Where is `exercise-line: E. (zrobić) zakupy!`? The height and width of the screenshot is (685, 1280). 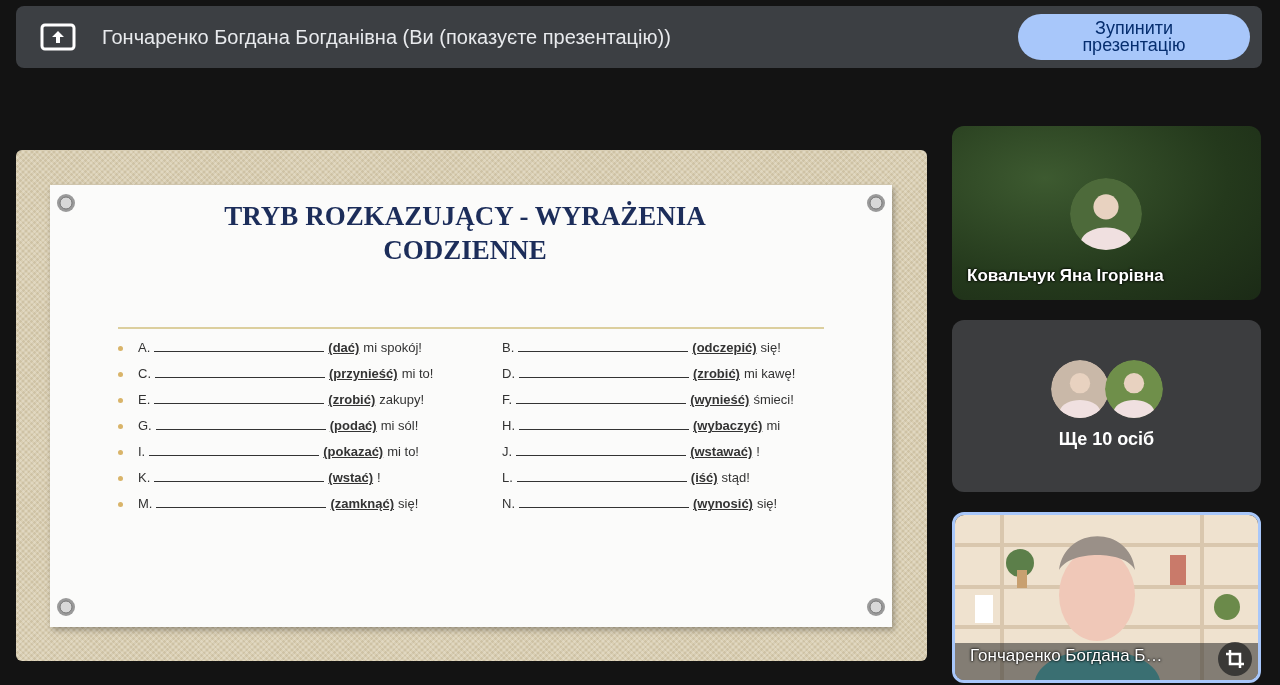 exercise-line: E. (zrobić) zakupy! is located at coordinates (281, 400).